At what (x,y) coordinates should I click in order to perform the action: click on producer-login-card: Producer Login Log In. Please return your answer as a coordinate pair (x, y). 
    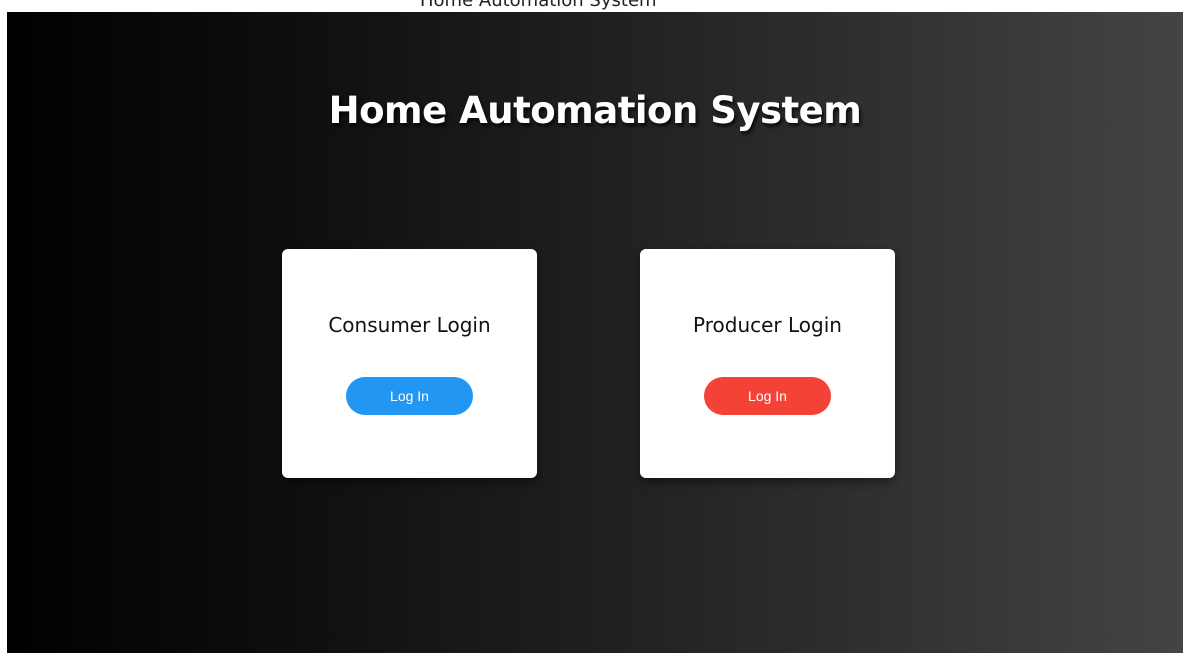
    Looking at the image, I should click on (767, 363).